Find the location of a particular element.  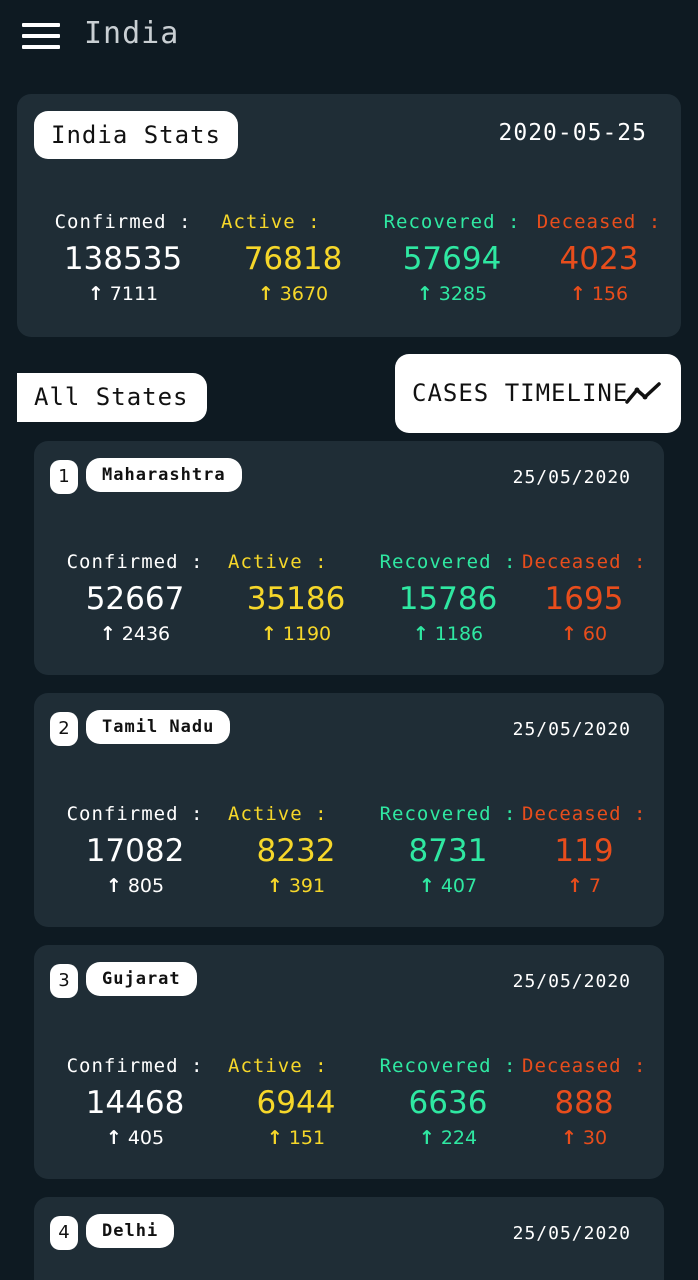

deceased-value: 888 is located at coordinates (584, 1103).